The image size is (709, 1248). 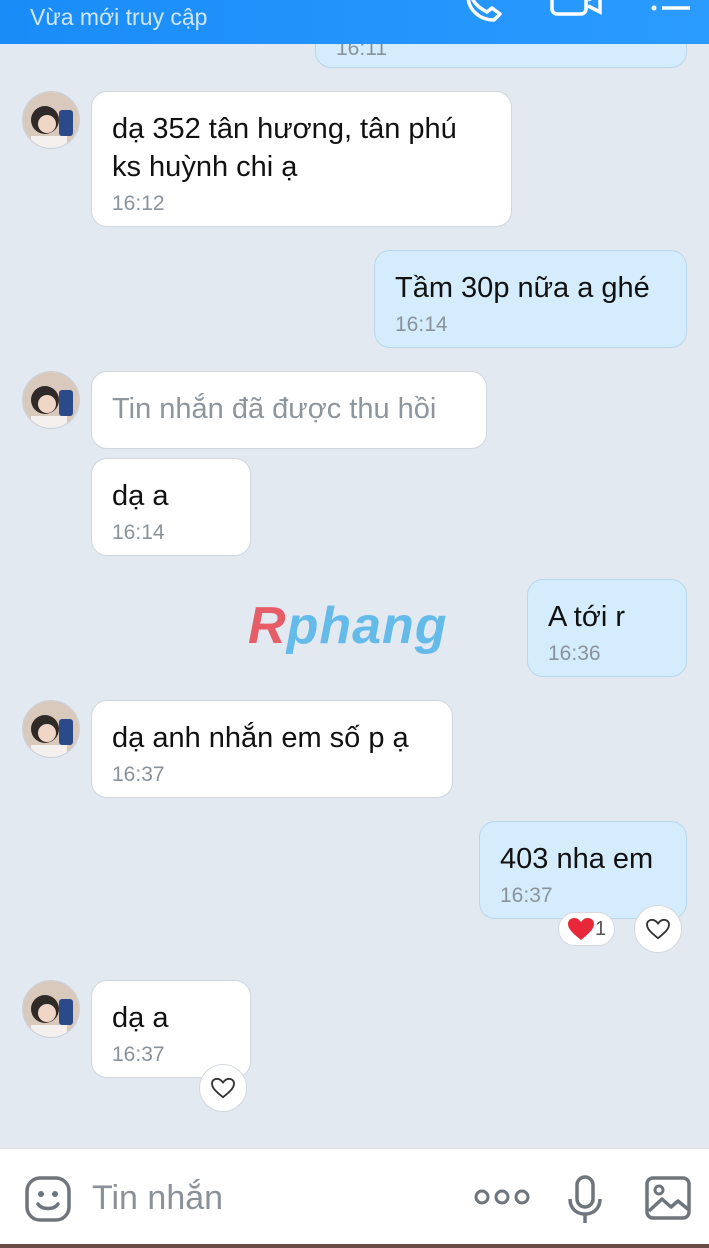 What do you see at coordinates (284, 129) in the screenshot?
I see `message-text: dạ 352 tân hương, tân phú` at bounding box center [284, 129].